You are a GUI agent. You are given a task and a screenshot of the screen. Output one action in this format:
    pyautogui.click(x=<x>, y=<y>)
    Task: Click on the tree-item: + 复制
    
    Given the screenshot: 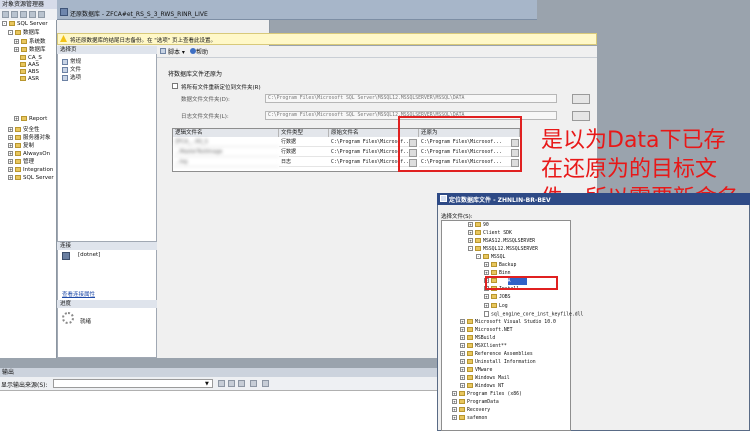 What is the action you would take?
    pyautogui.click(x=21, y=146)
    